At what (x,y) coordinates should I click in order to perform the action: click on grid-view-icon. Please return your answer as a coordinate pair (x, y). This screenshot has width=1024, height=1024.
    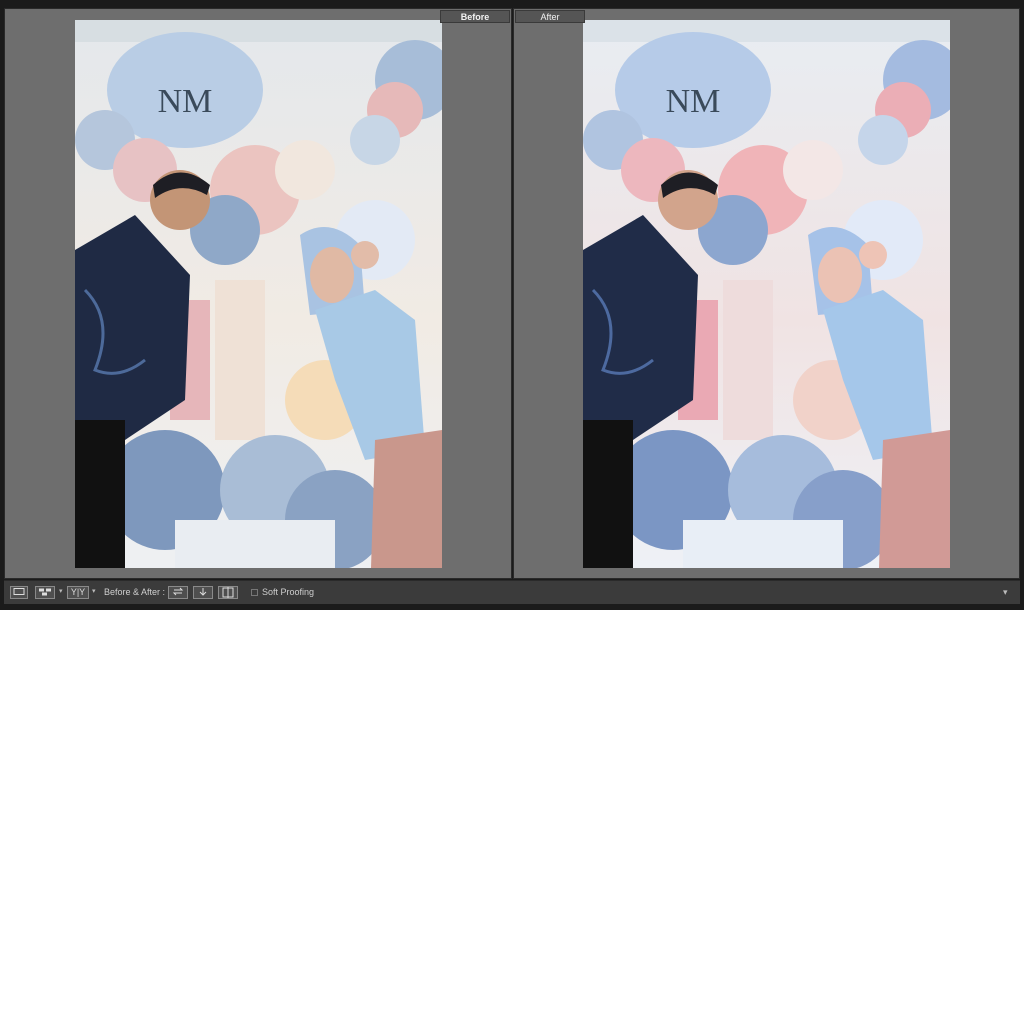
    Looking at the image, I should click on (45, 592).